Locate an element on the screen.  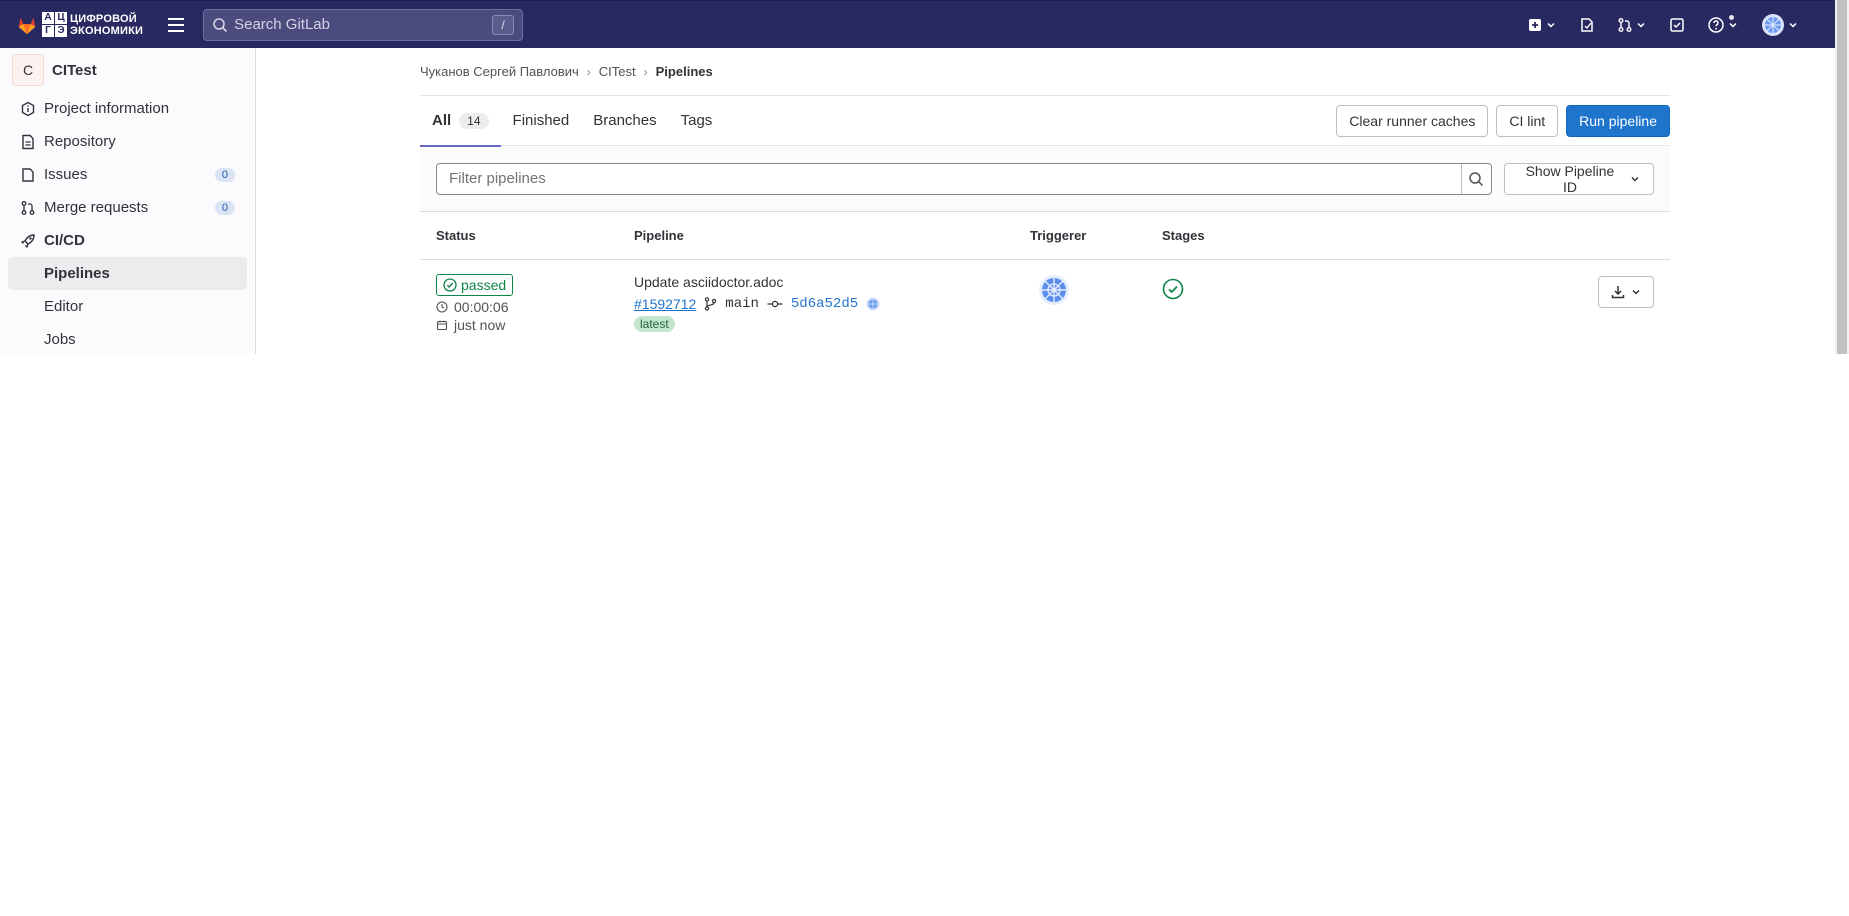
filter-bar: Show Pipeline ID is located at coordinates (1045, 179).